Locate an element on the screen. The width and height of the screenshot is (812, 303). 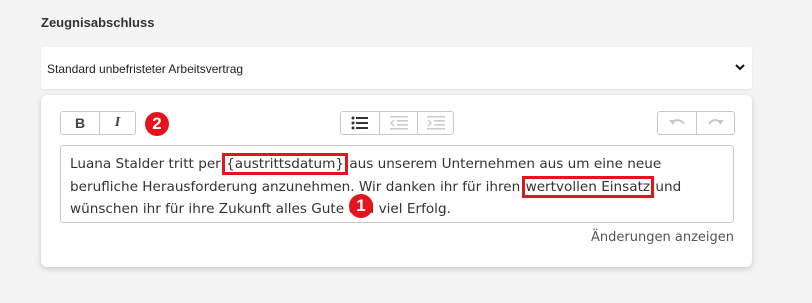
history-button-group is located at coordinates (696, 123).